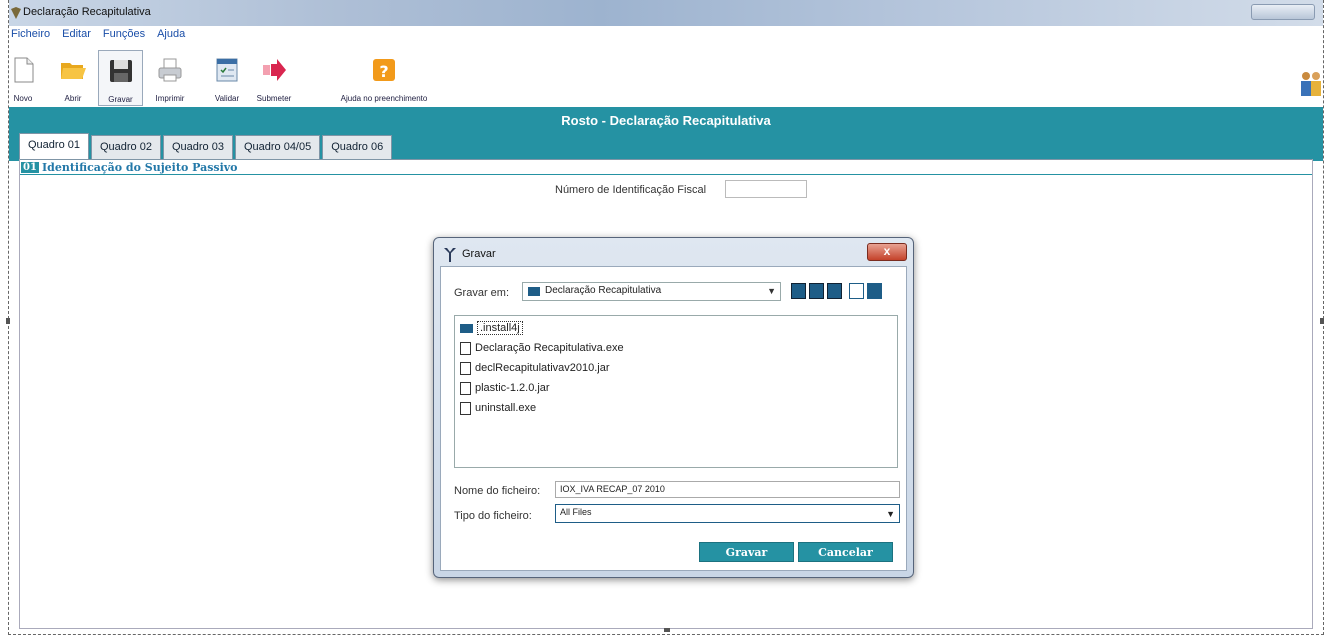 This screenshot has width=1328, height=635. Describe the element at coordinates (125, 147) in the screenshot. I see `tab-quadro-02: Quadro 02` at that location.